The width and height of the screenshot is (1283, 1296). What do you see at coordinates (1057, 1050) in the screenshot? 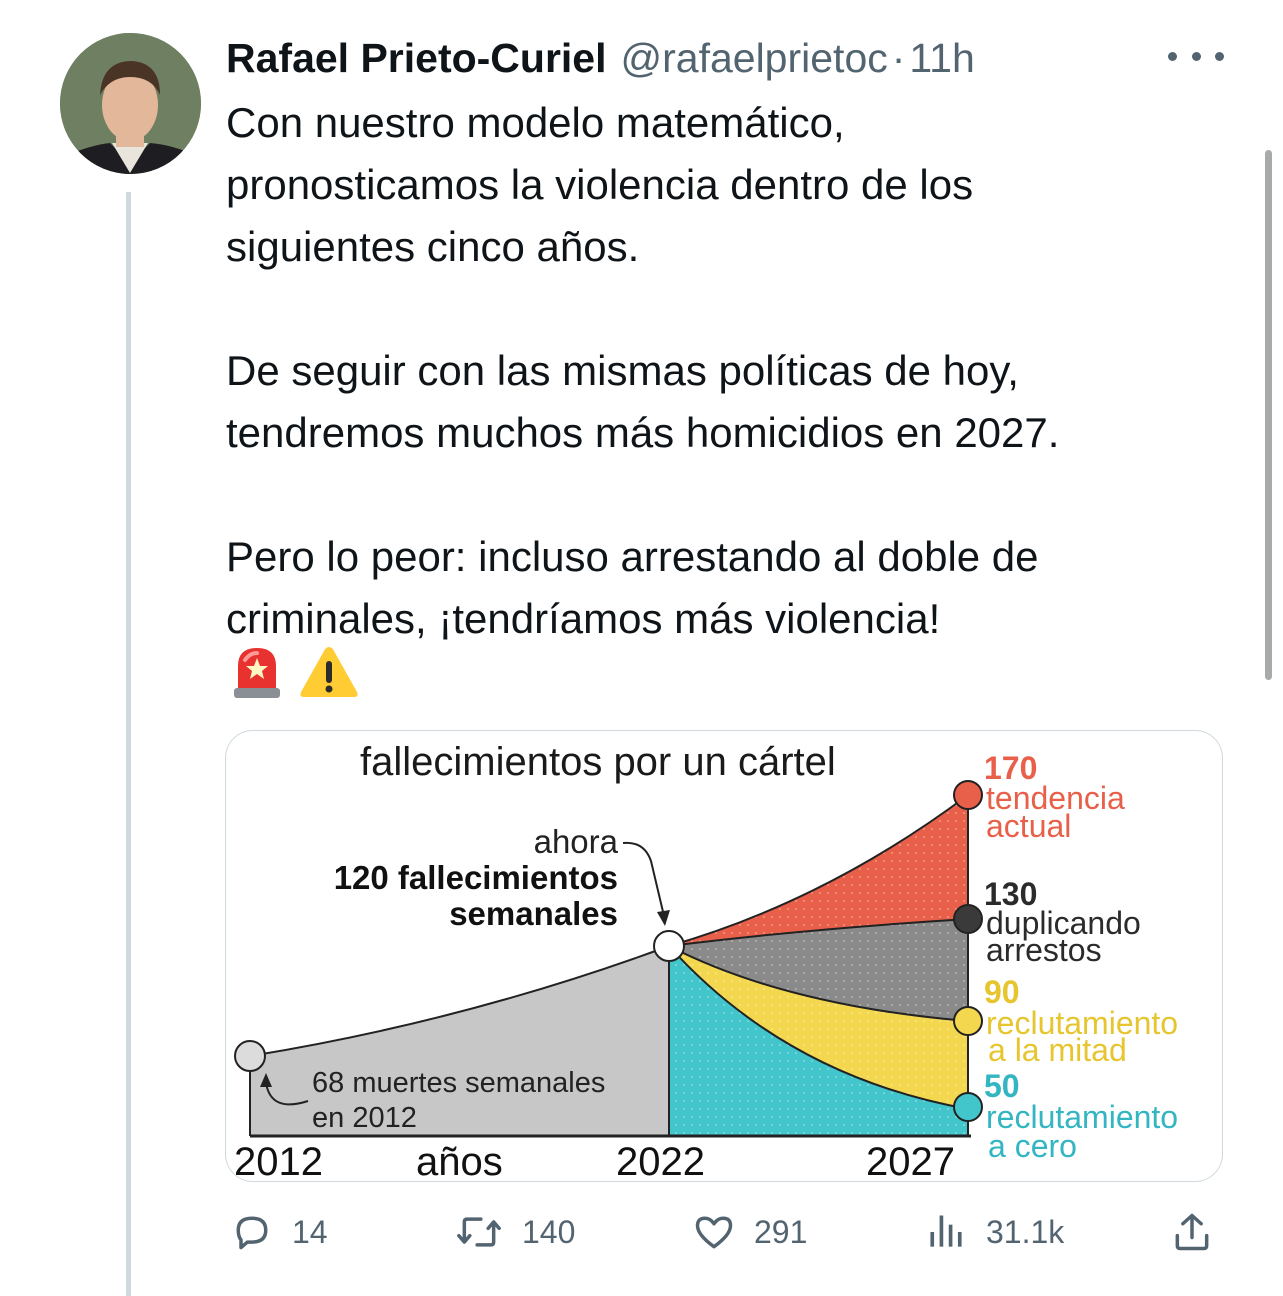
I see `label-reclutamiento-mitad-2: a la mitad` at bounding box center [1057, 1050].